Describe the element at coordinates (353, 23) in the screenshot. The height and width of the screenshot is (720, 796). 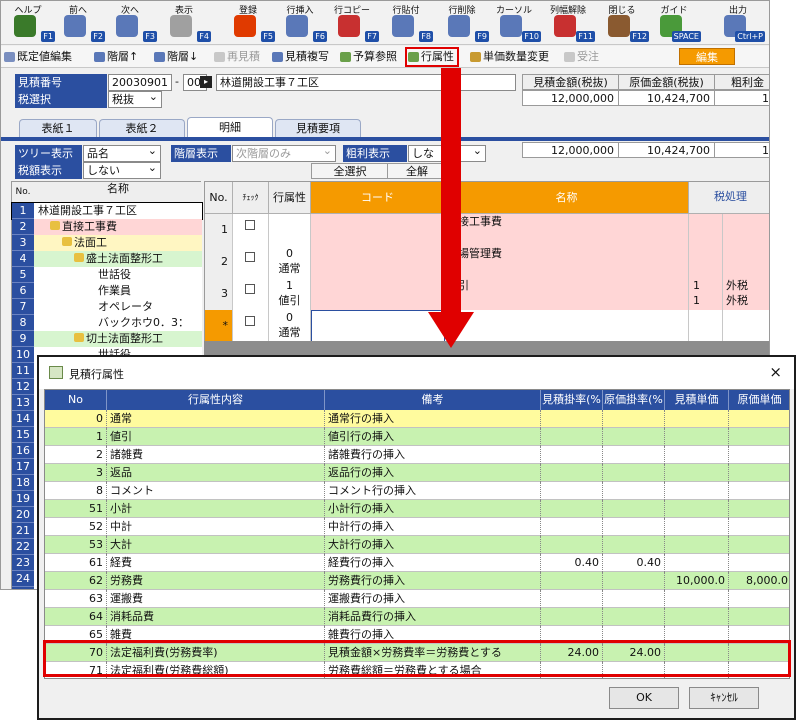
I see `toolbar-button-row-copy: 行コピー F7` at that location.